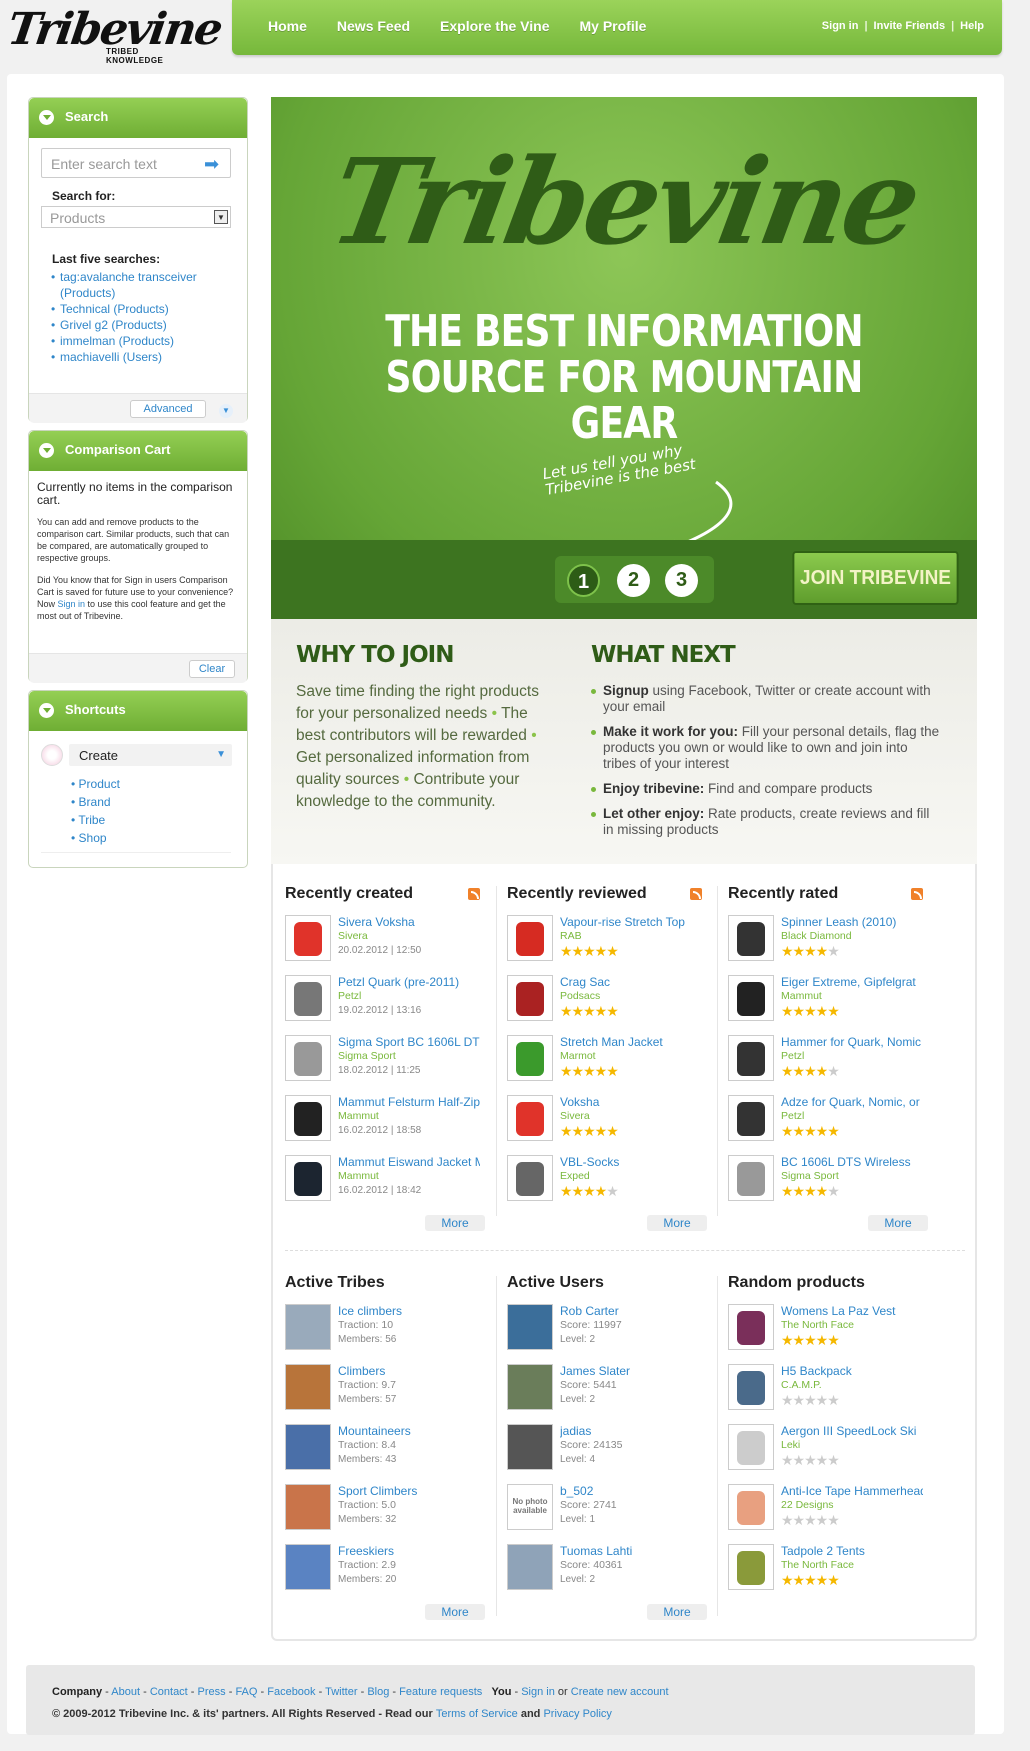 Image resolution: width=1030 pixels, height=1751 pixels. What do you see at coordinates (440, 1692) in the screenshot?
I see `footer-feature-requests-link: Feature requests` at bounding box center [440, 1692].